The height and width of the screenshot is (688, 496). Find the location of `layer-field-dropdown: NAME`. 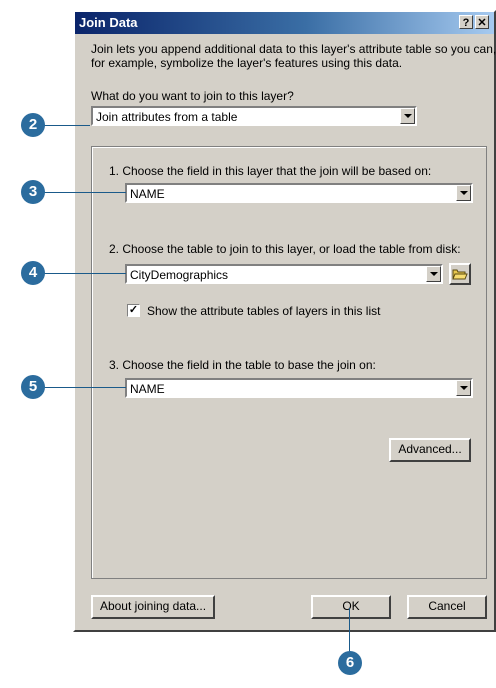

layer-field-dropdown: NAME is located at coordinates (299, 193).